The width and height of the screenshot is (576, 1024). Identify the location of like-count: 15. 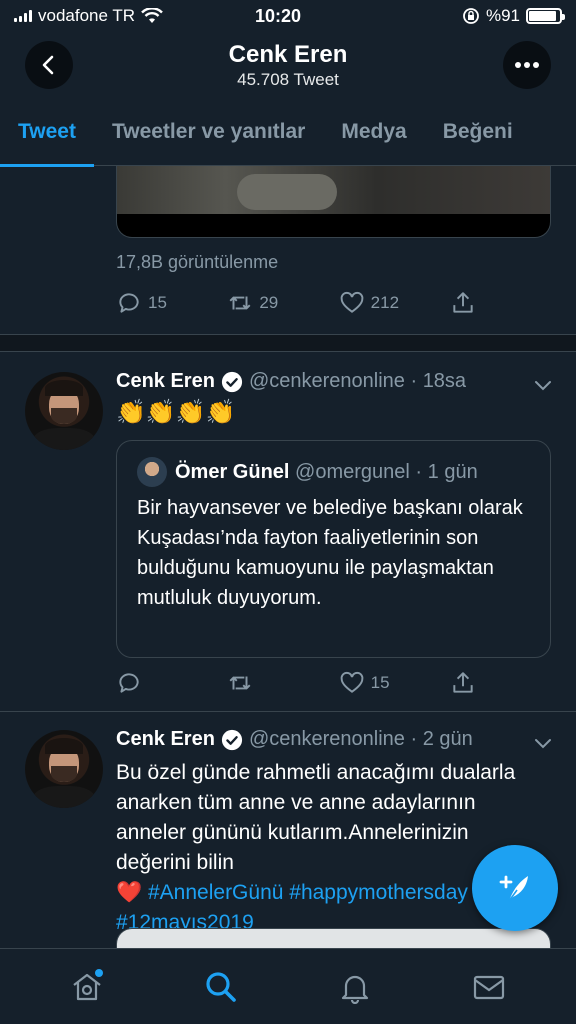
(380, 682).